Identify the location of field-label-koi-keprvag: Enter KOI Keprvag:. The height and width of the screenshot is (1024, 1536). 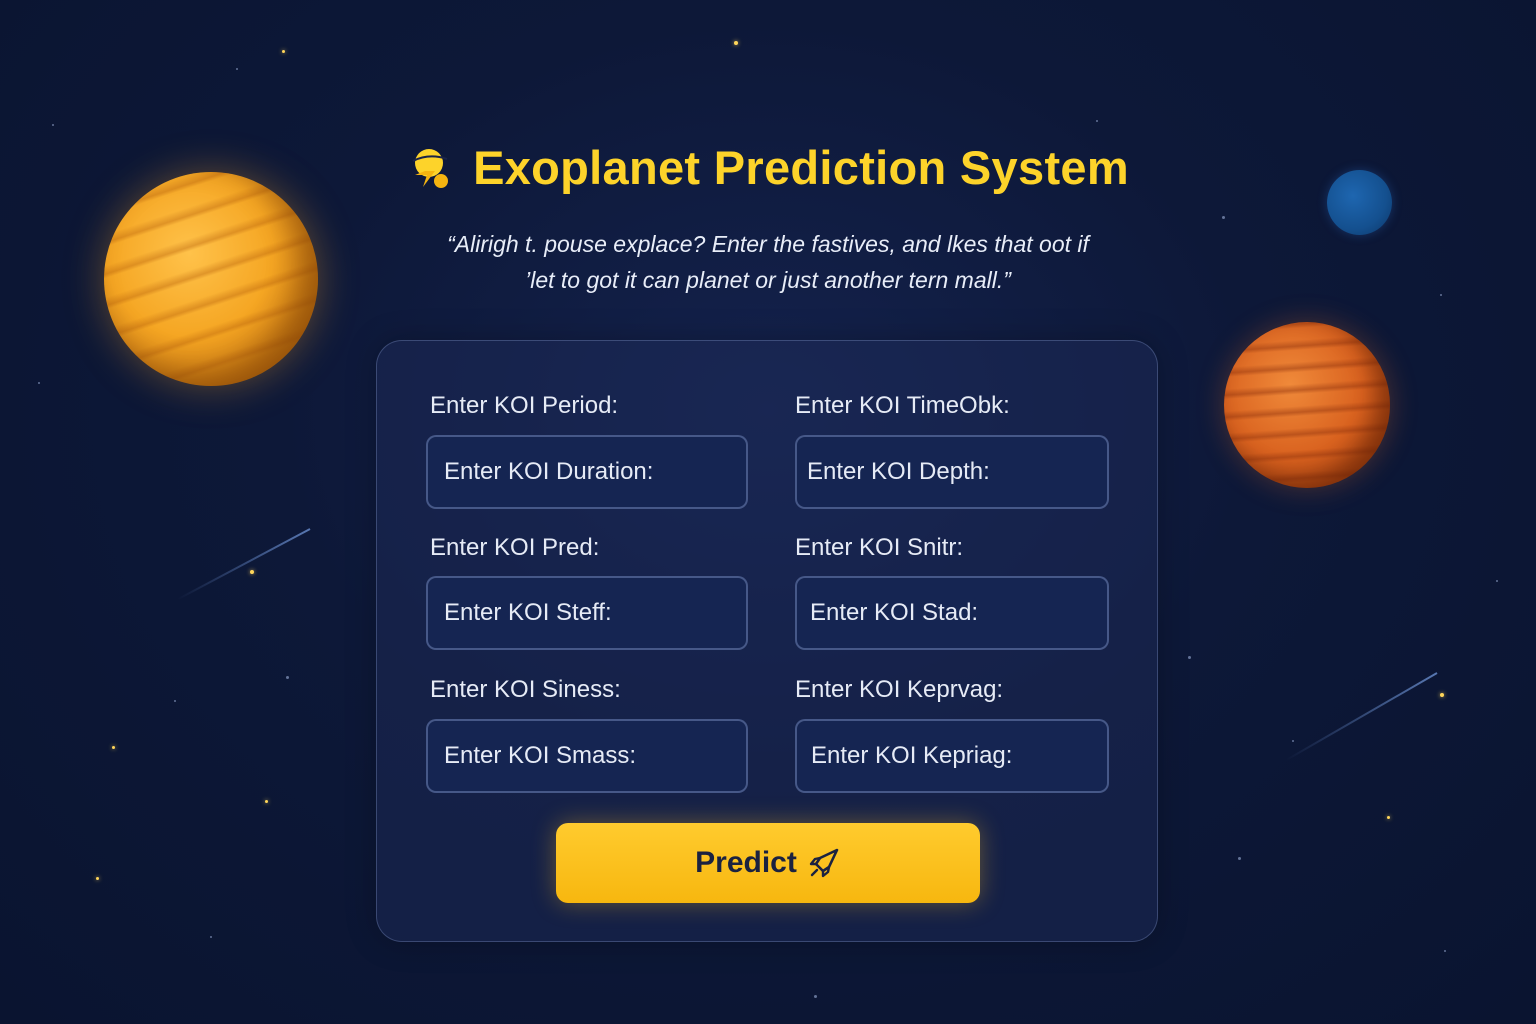
(899, 689).